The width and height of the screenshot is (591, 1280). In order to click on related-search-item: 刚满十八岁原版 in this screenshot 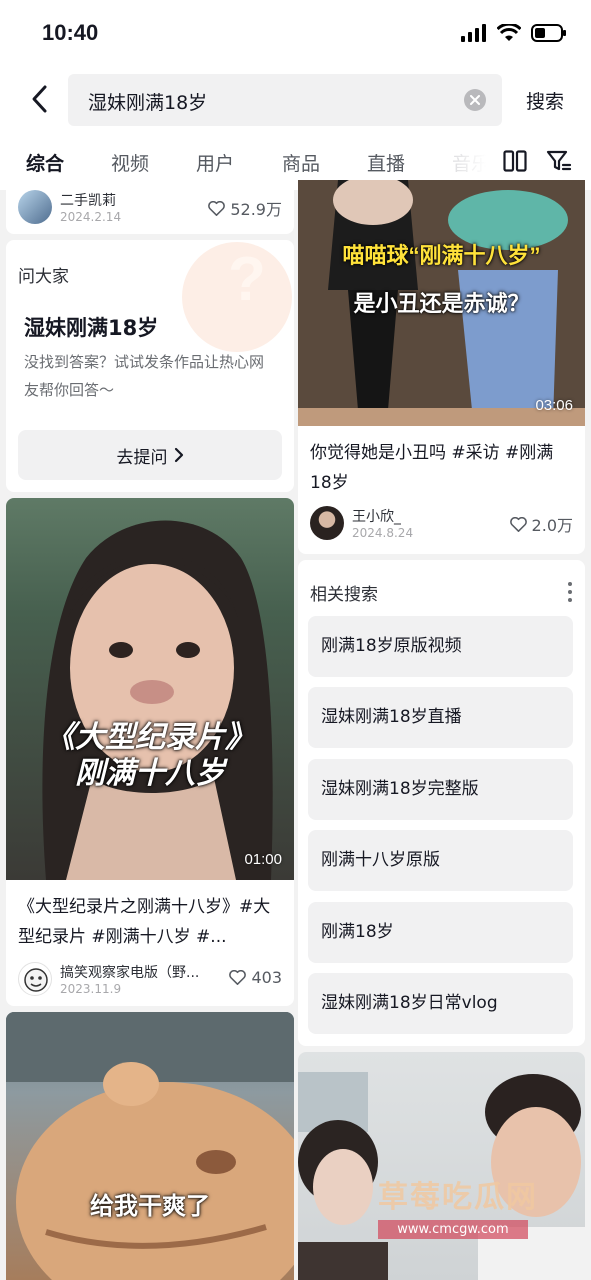, I will do `click(440, 860)`.